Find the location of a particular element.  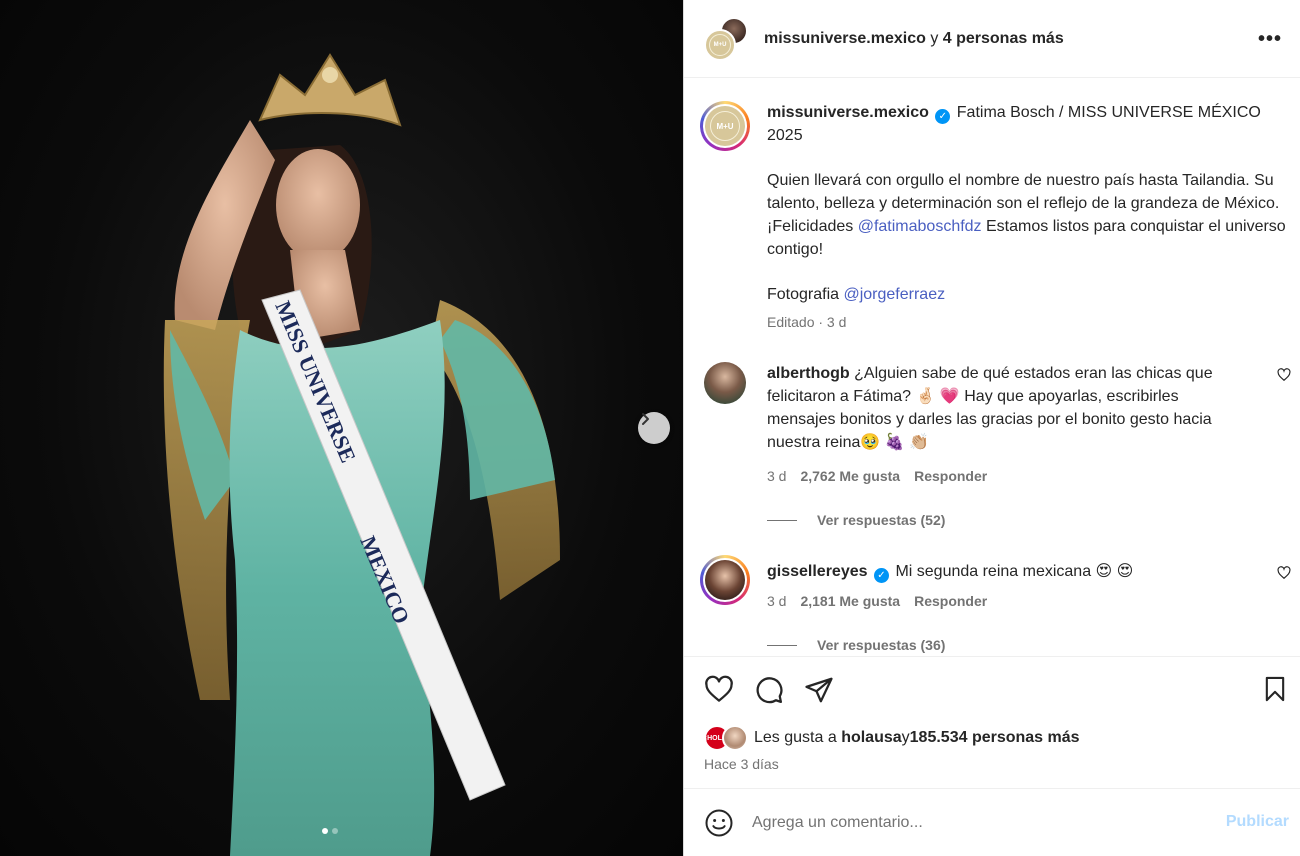

carousel-indicator is located at coordinates (330, 831).